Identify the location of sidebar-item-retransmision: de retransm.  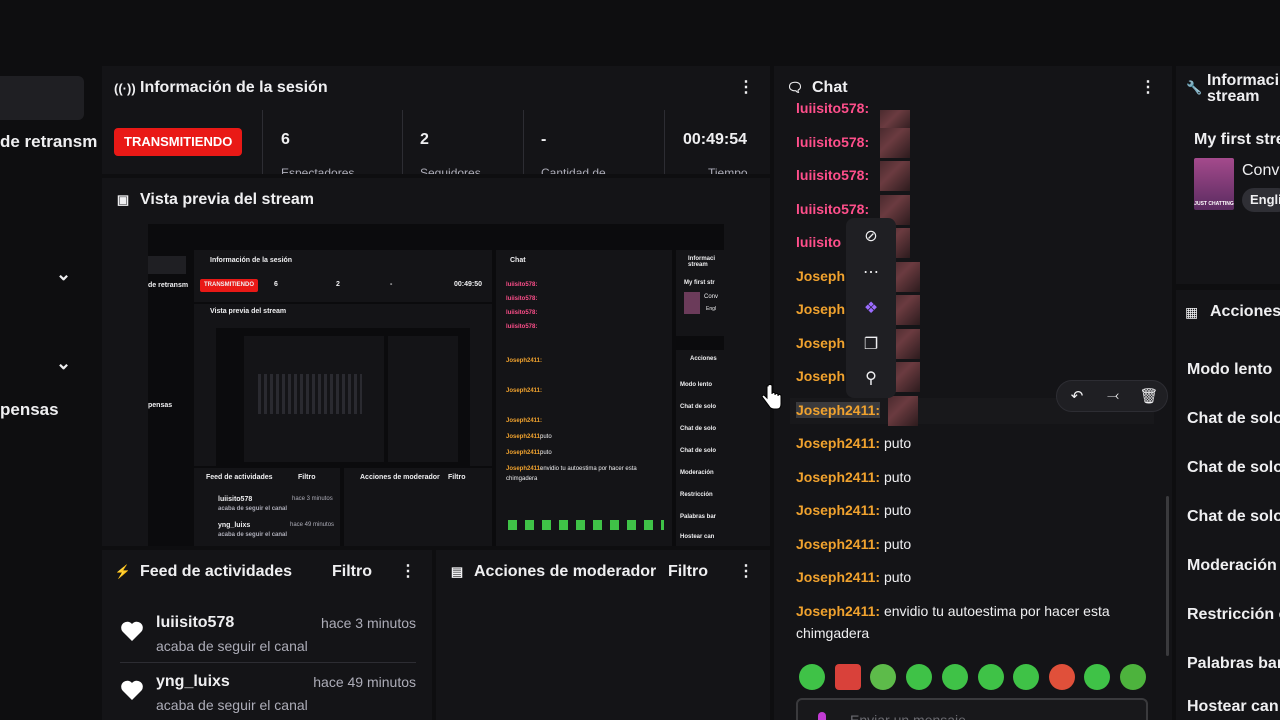
(48, 142).